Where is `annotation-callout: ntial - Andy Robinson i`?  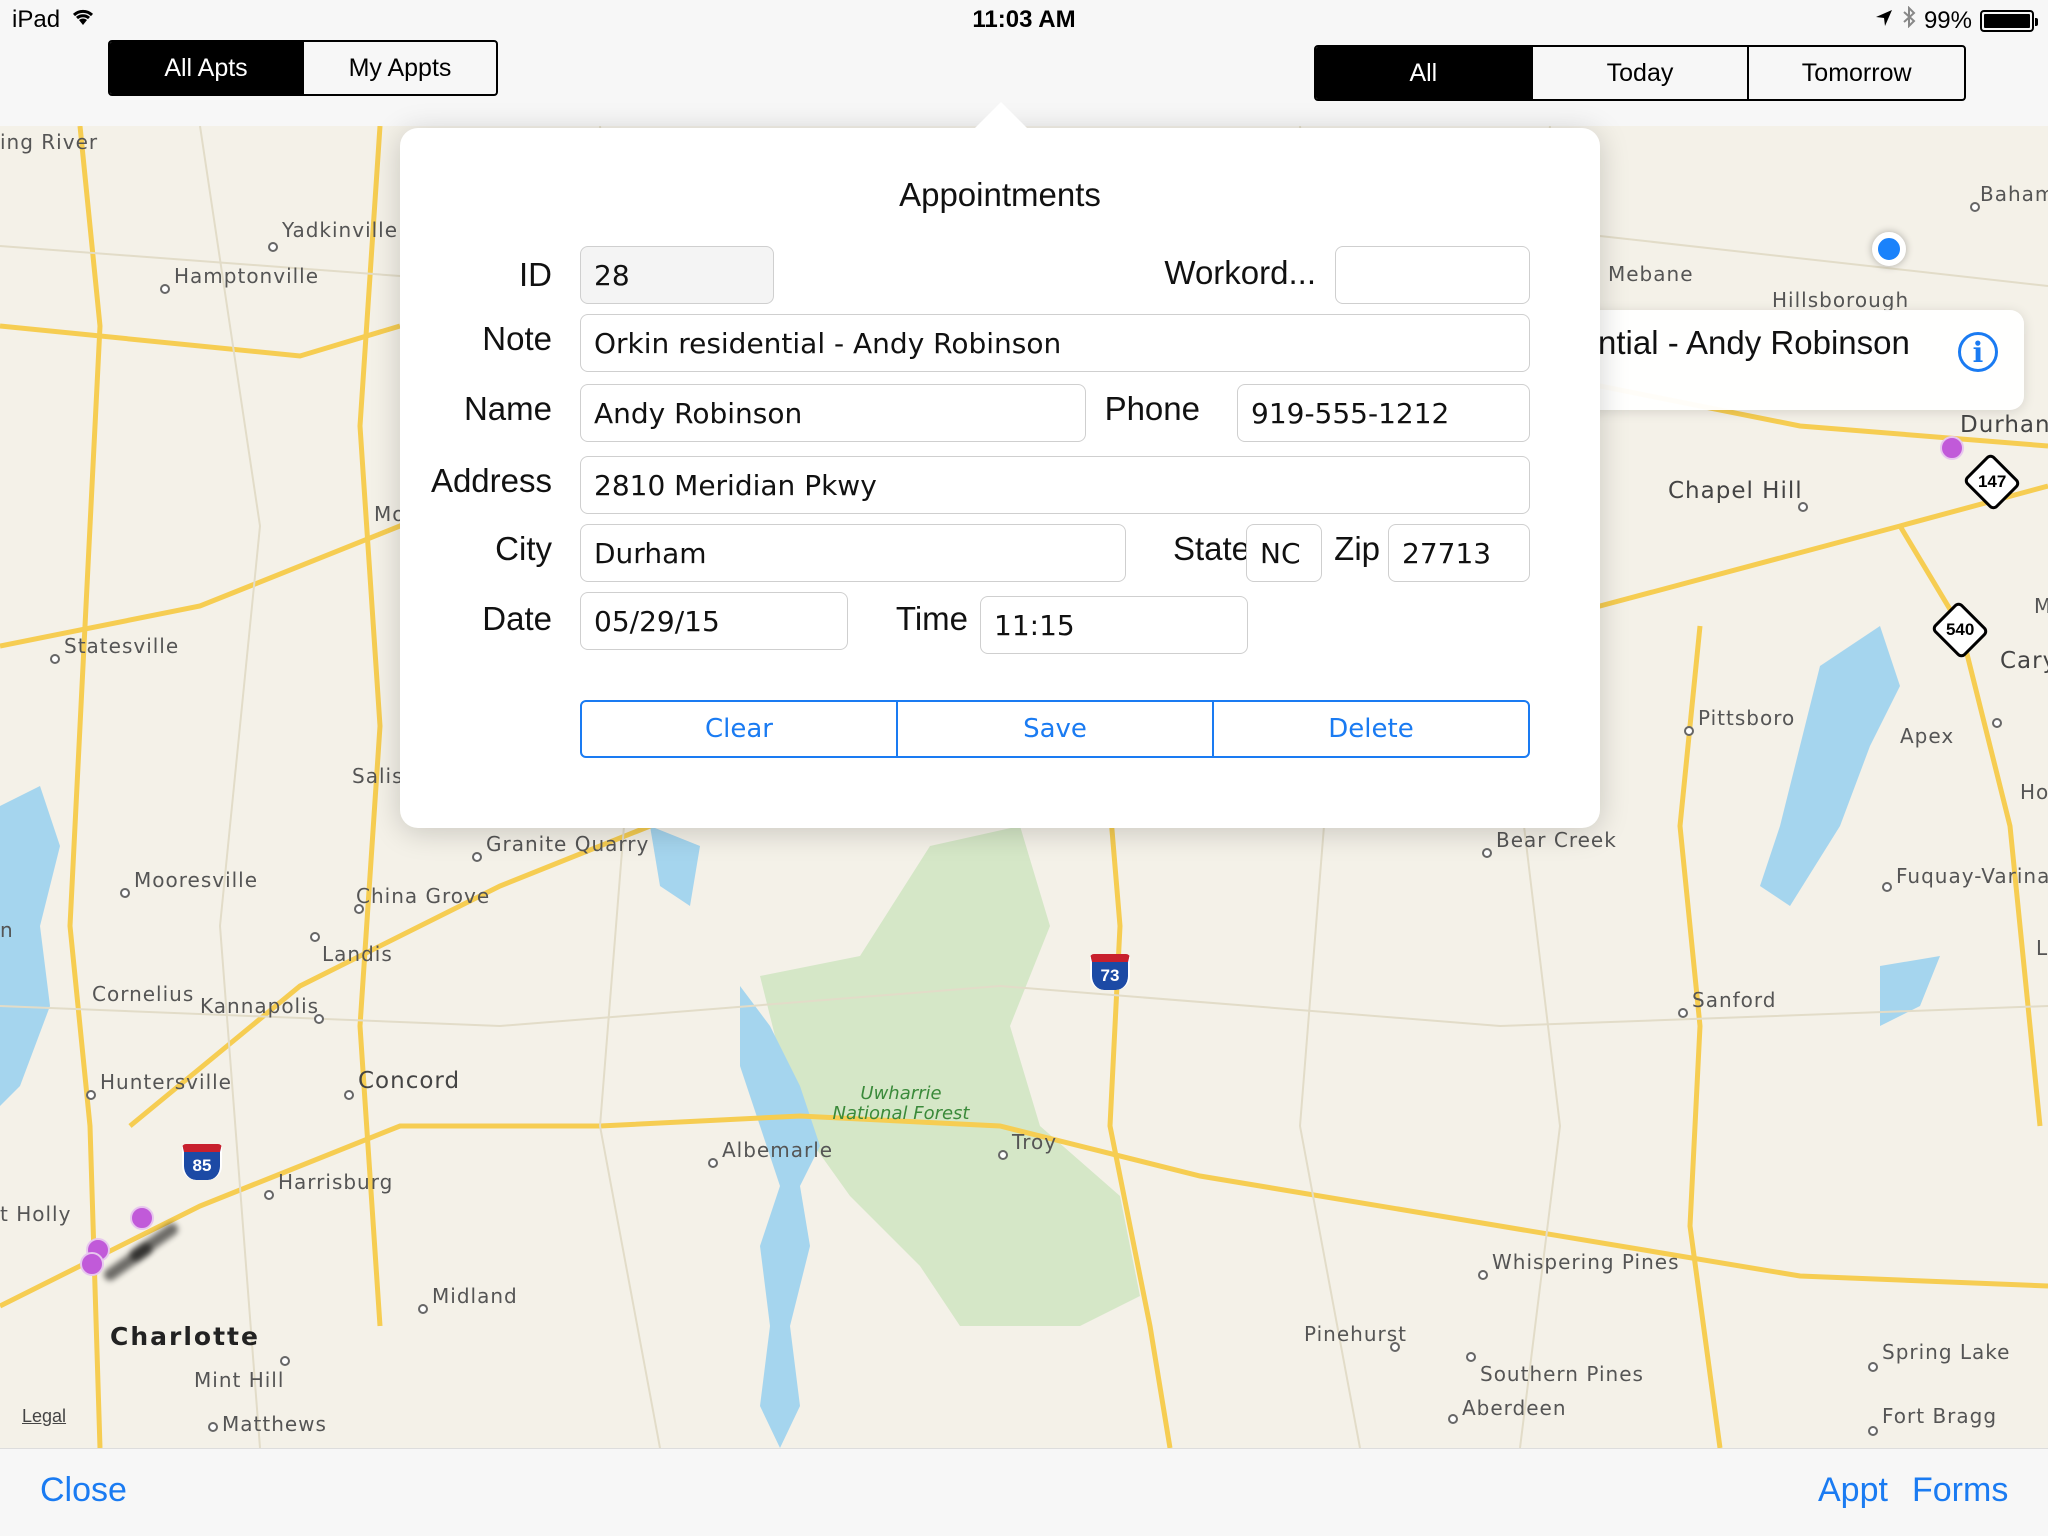 annotation-callout: ntial - Andy Robinson i is located at coordinates (1802, 360).